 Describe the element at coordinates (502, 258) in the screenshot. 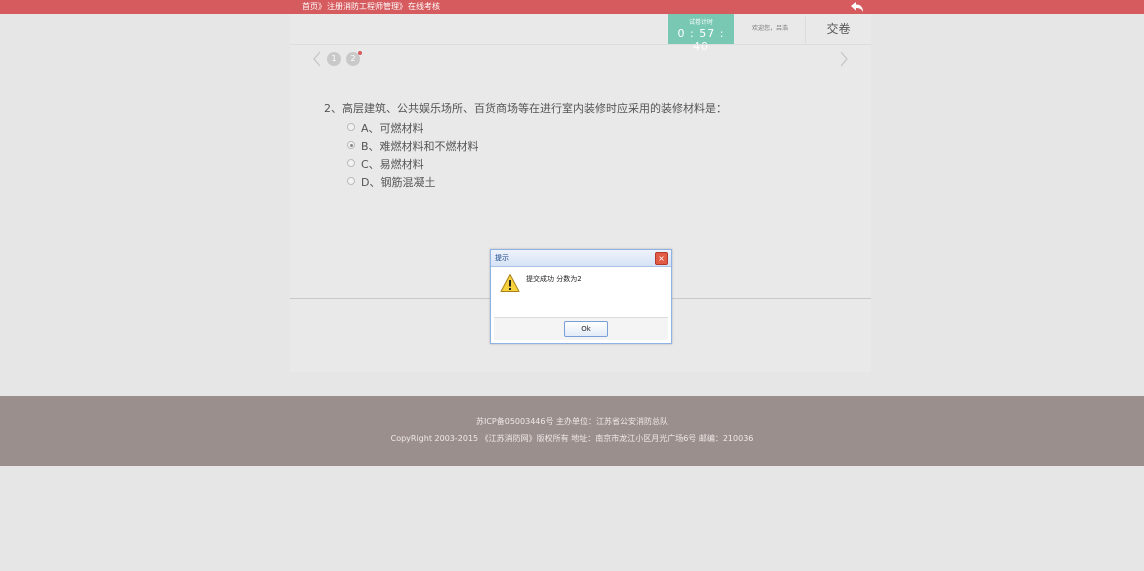

I see `dialog-title: 提示` at that location.